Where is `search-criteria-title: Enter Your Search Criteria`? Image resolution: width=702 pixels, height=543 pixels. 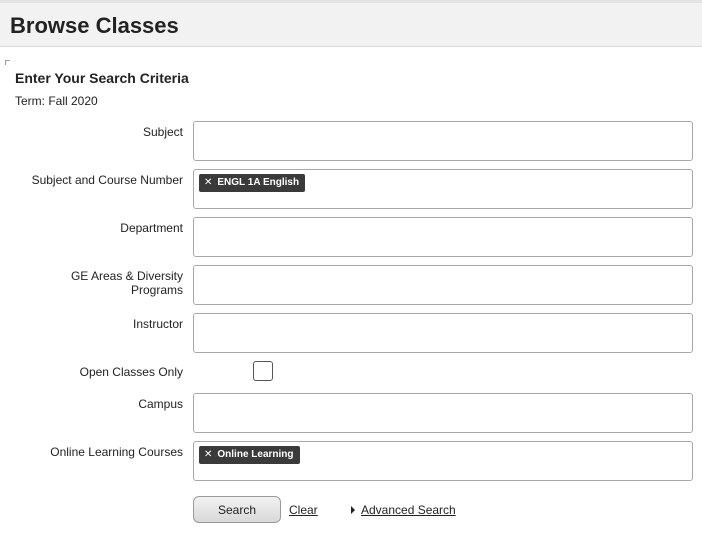 search-criteria-title: Enter Your Search Criteria is located at coordinates (102, 78).